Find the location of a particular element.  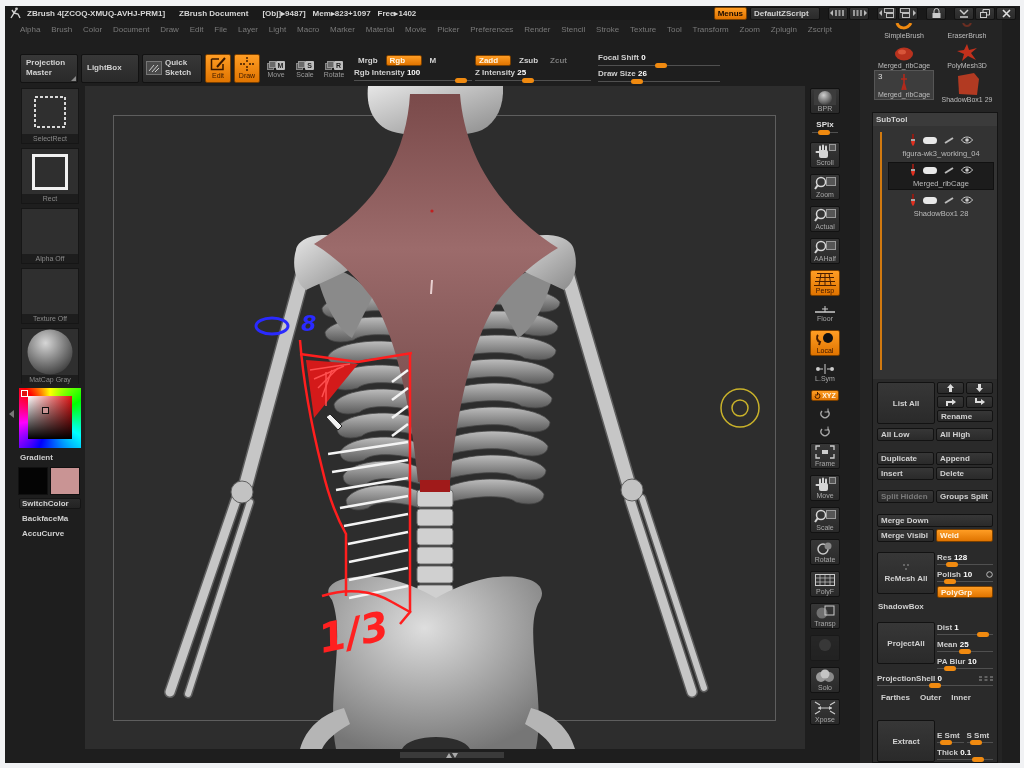

menu-item: Stencil is located at coordinates (573, 29).